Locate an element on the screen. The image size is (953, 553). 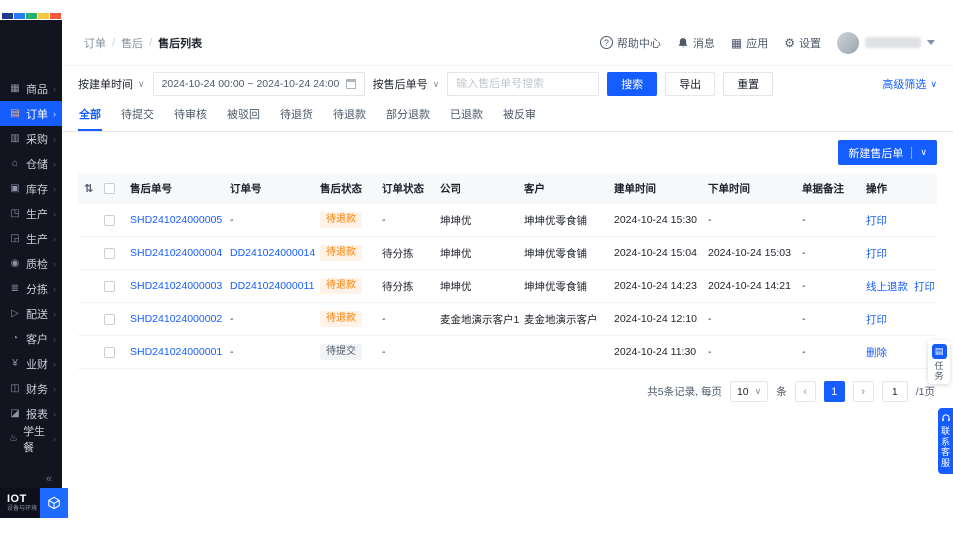
top-header: 订单 / 售后 / 售后列表 ? 帮助中心 消息 ▦ 应用 ⚙ 设置 is located at coordinates (507, 43).